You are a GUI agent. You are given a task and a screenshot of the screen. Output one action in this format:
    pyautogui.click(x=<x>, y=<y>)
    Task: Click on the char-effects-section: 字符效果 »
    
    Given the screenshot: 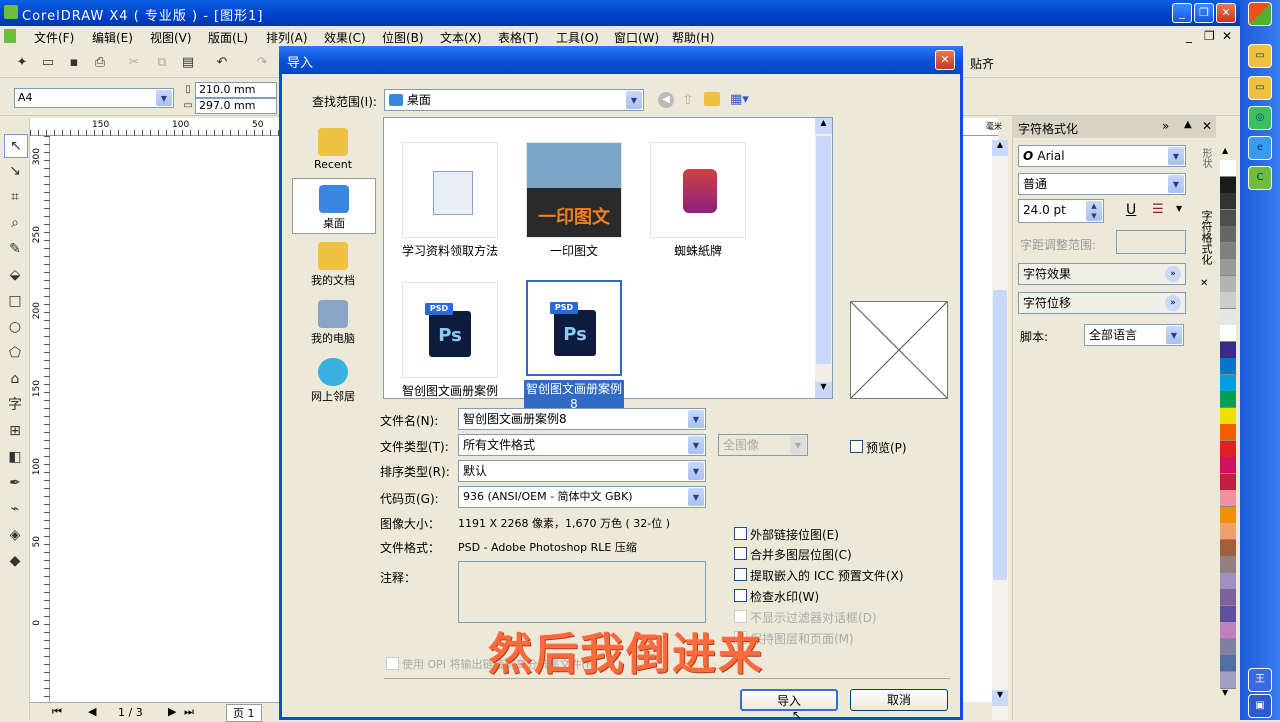 What is the action you would take?
    pyautogui.click(x=1102, y=274)
    